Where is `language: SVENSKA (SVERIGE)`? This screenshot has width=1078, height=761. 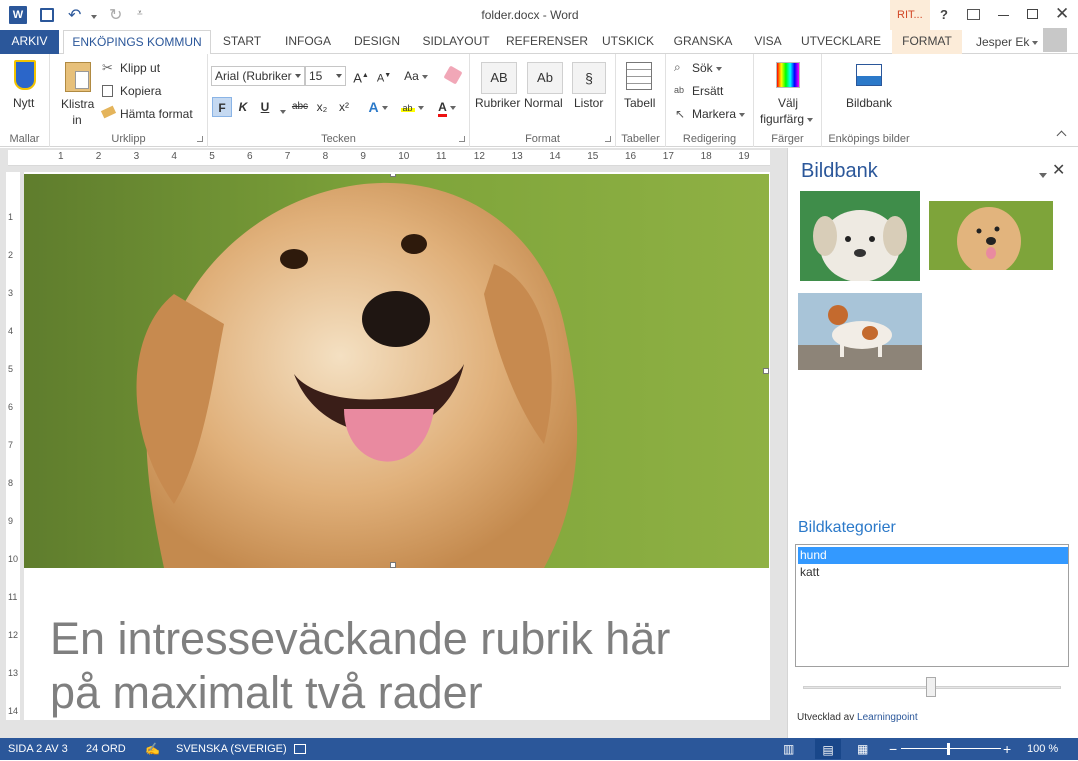 language: SVENSKA (SVERIGE) is located at coordinates (231, 749).